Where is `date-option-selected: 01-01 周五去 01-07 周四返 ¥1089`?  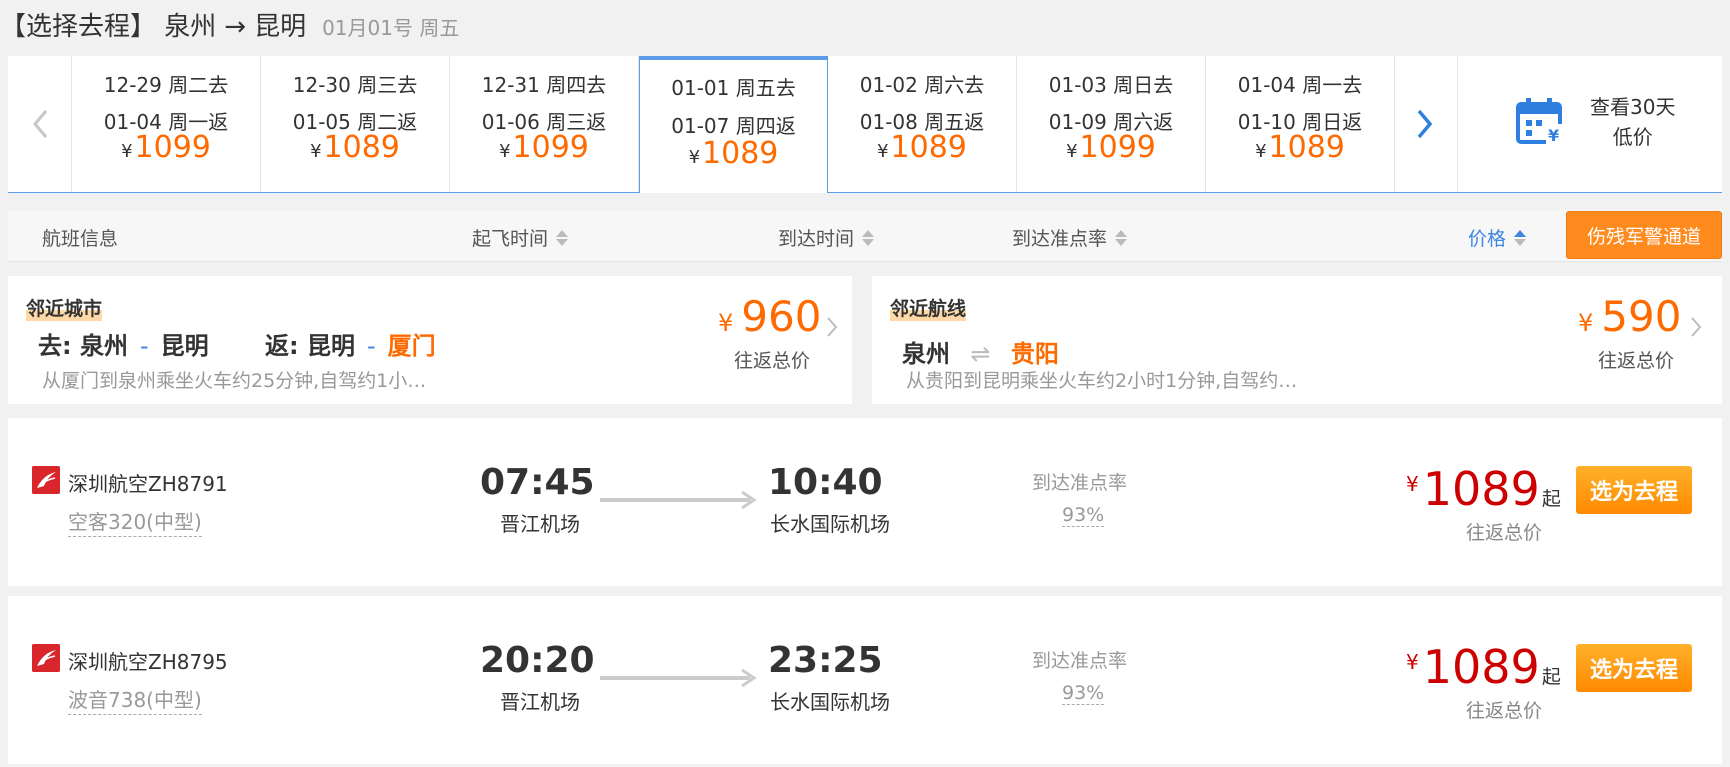 date-option-selected: 01-01 周五去 01-07 周四返 ¥1089 is located at coordinates (733, 124).